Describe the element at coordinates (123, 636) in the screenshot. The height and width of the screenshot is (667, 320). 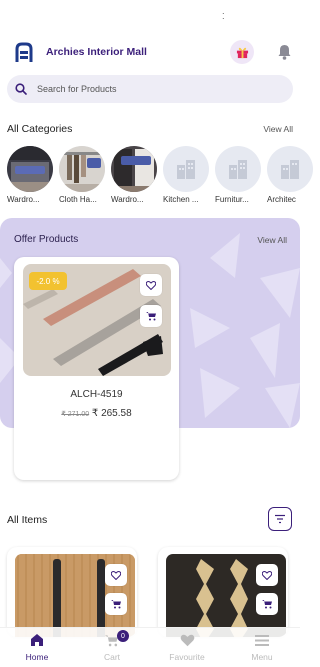
I see `cart-count-badge: 0` at that location.